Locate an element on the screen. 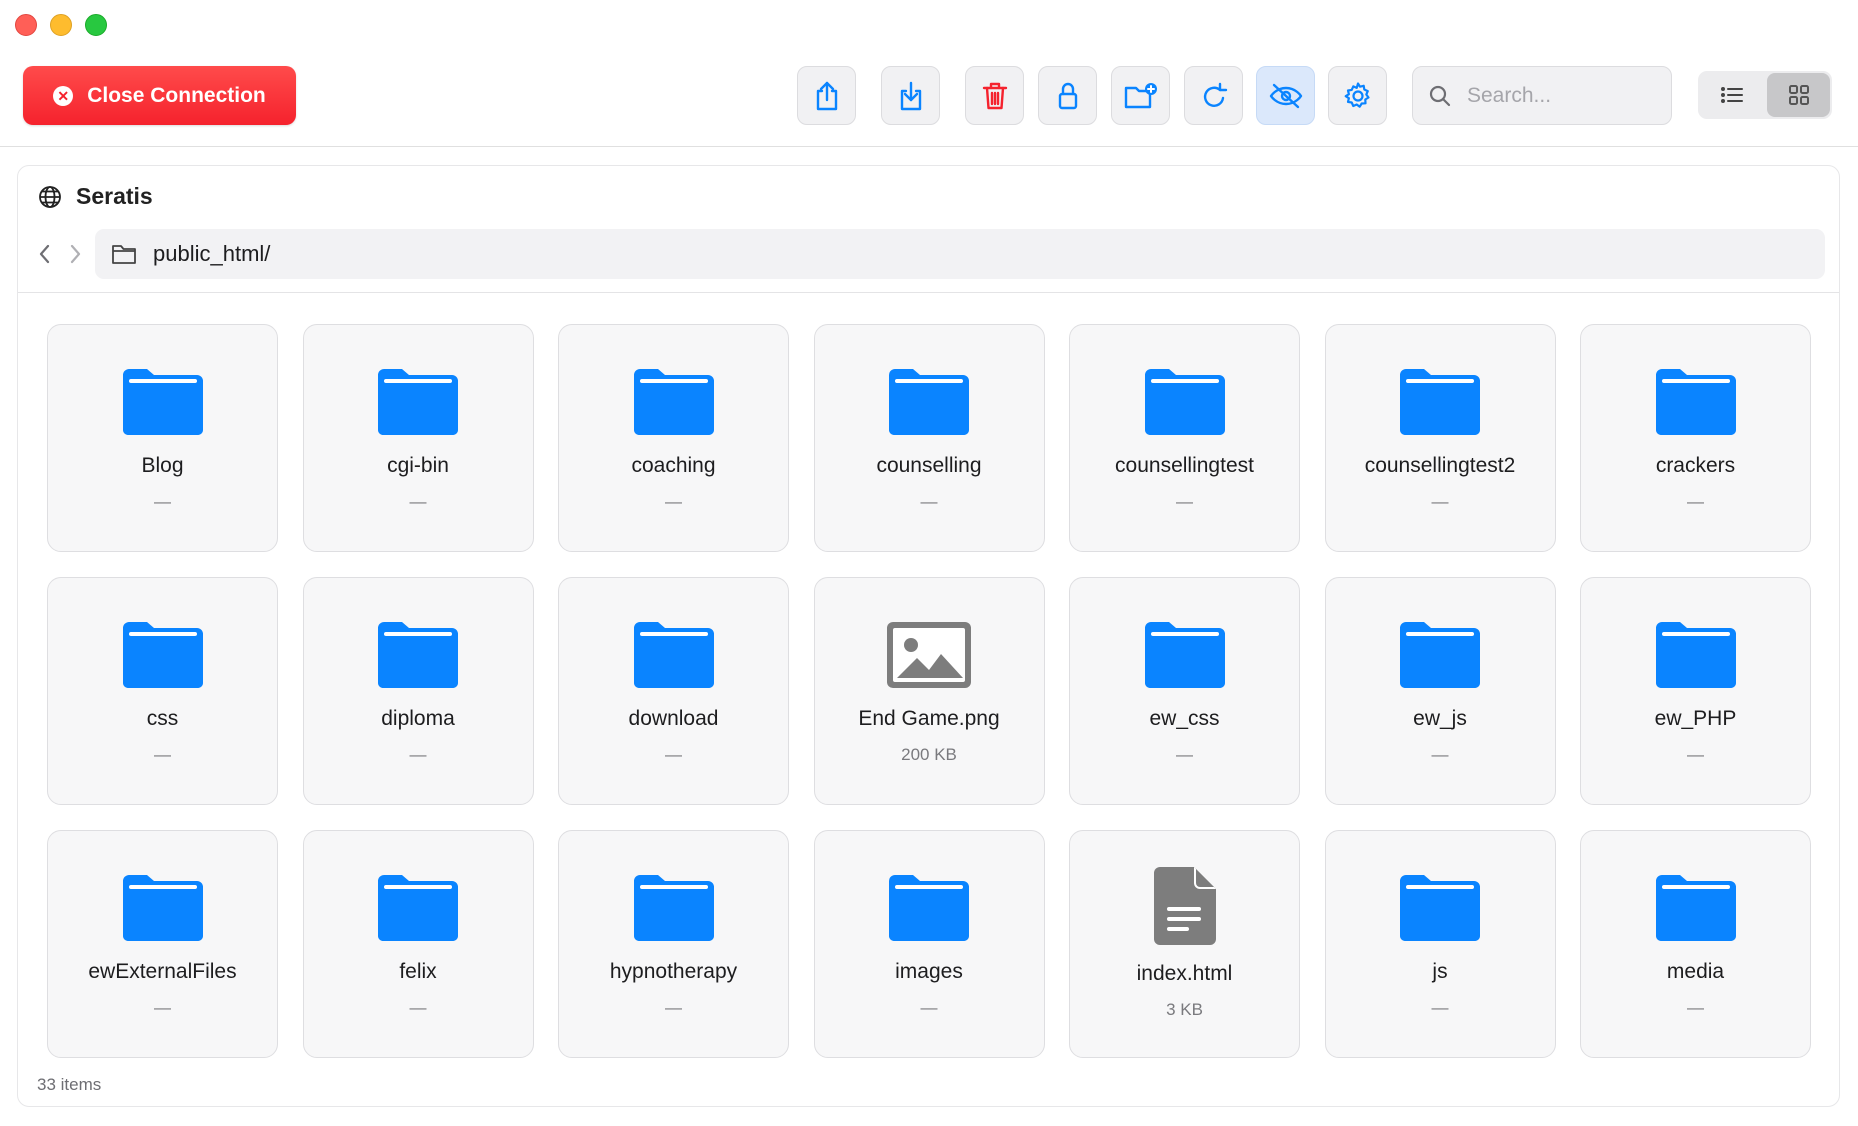 The width and height of the screenshot is (1858, 1126). file-name: index.html is located at coordinates (1184, 973).